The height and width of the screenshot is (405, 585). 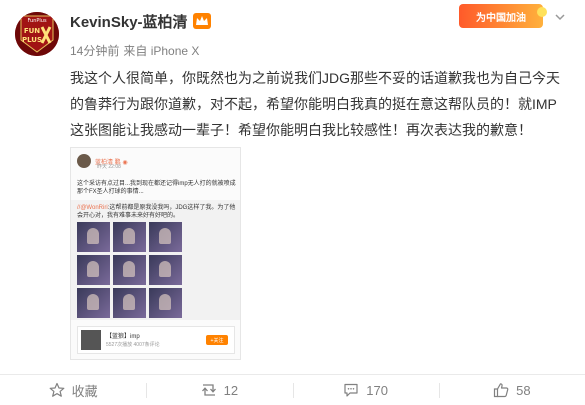 I want to click on name-row: KevinSky-蓝柏清, so click(x=140, y=21).